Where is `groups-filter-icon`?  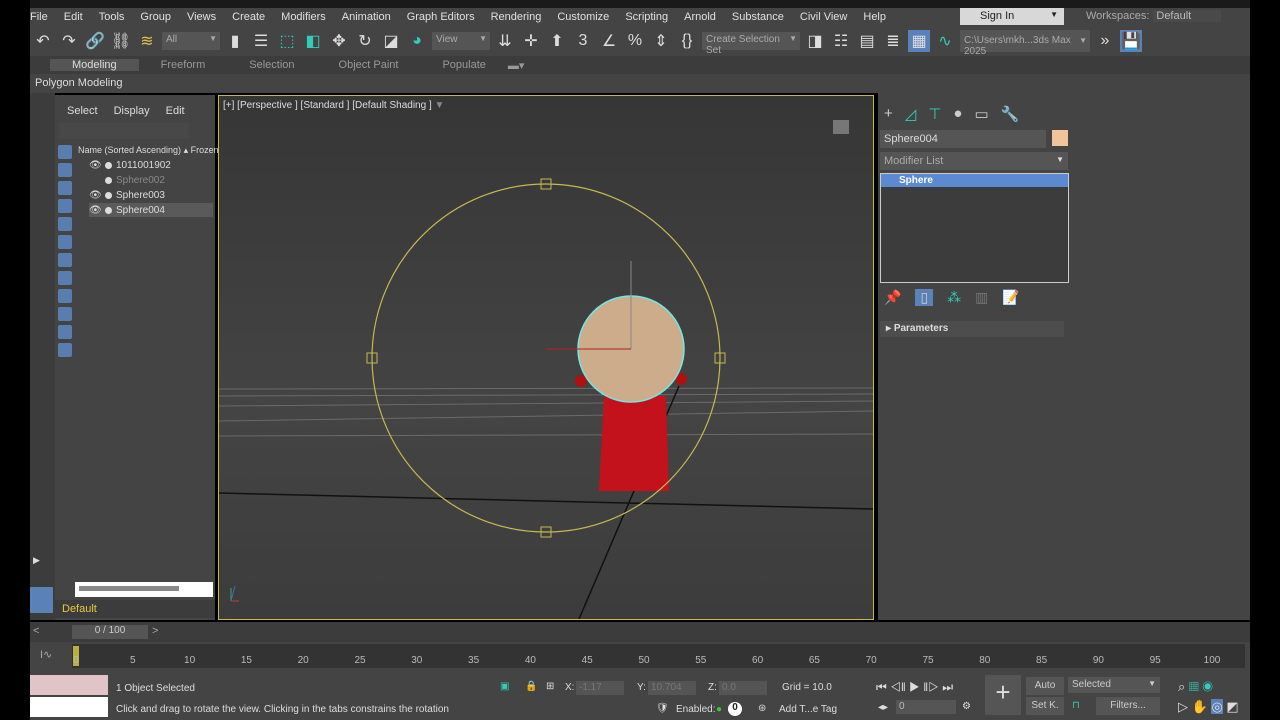
groups-filter-icon is located at coordinates (65, 260).